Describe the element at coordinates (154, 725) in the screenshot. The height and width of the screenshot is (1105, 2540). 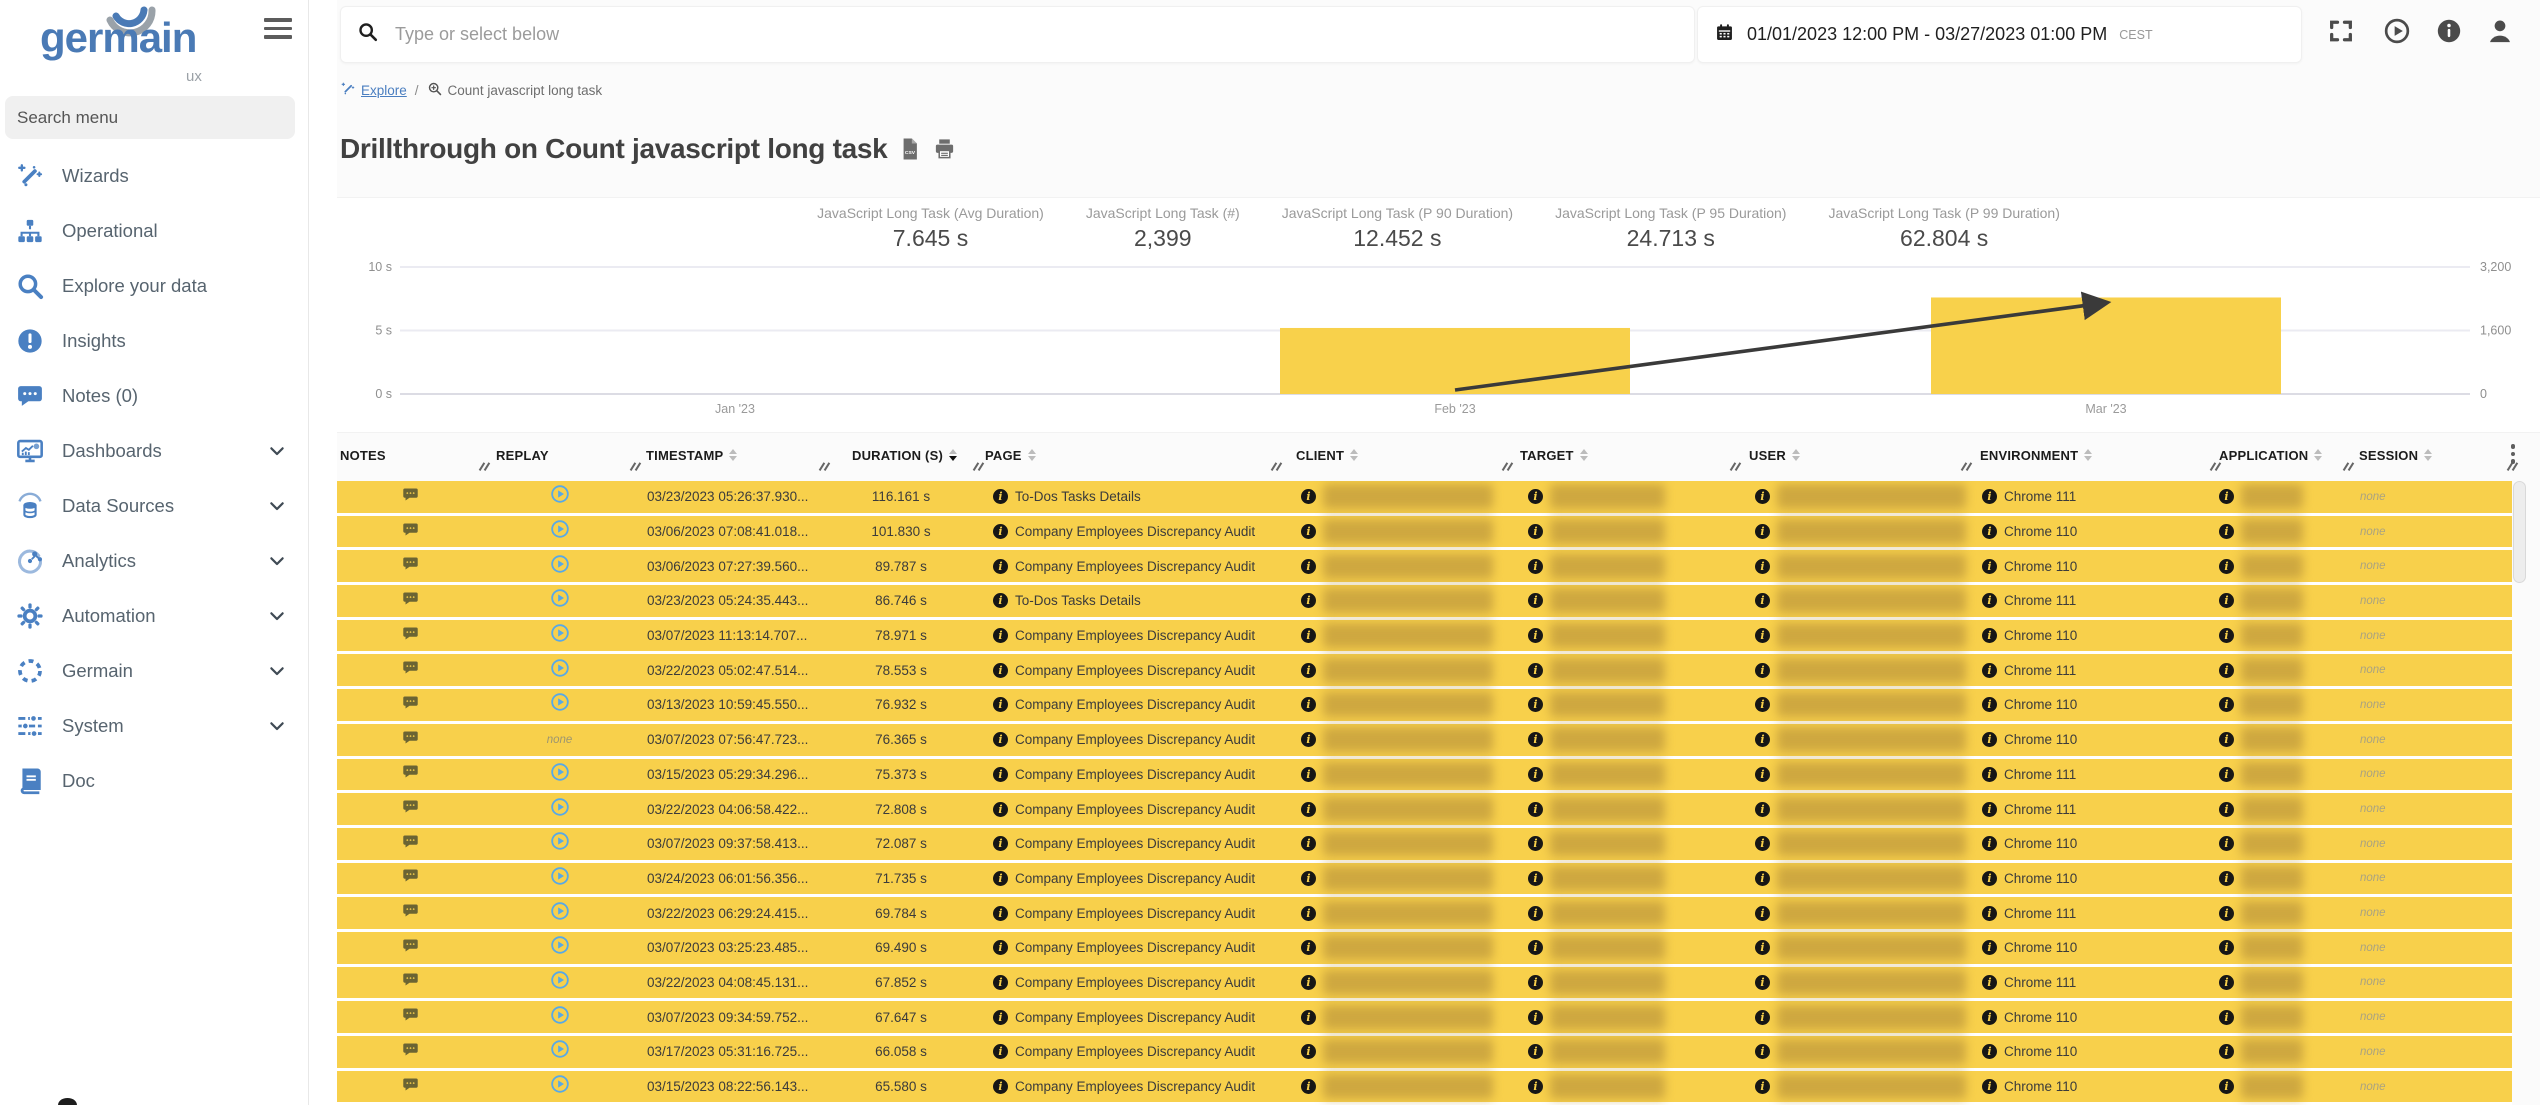
I see `sidebar-item-system: System` at that location.